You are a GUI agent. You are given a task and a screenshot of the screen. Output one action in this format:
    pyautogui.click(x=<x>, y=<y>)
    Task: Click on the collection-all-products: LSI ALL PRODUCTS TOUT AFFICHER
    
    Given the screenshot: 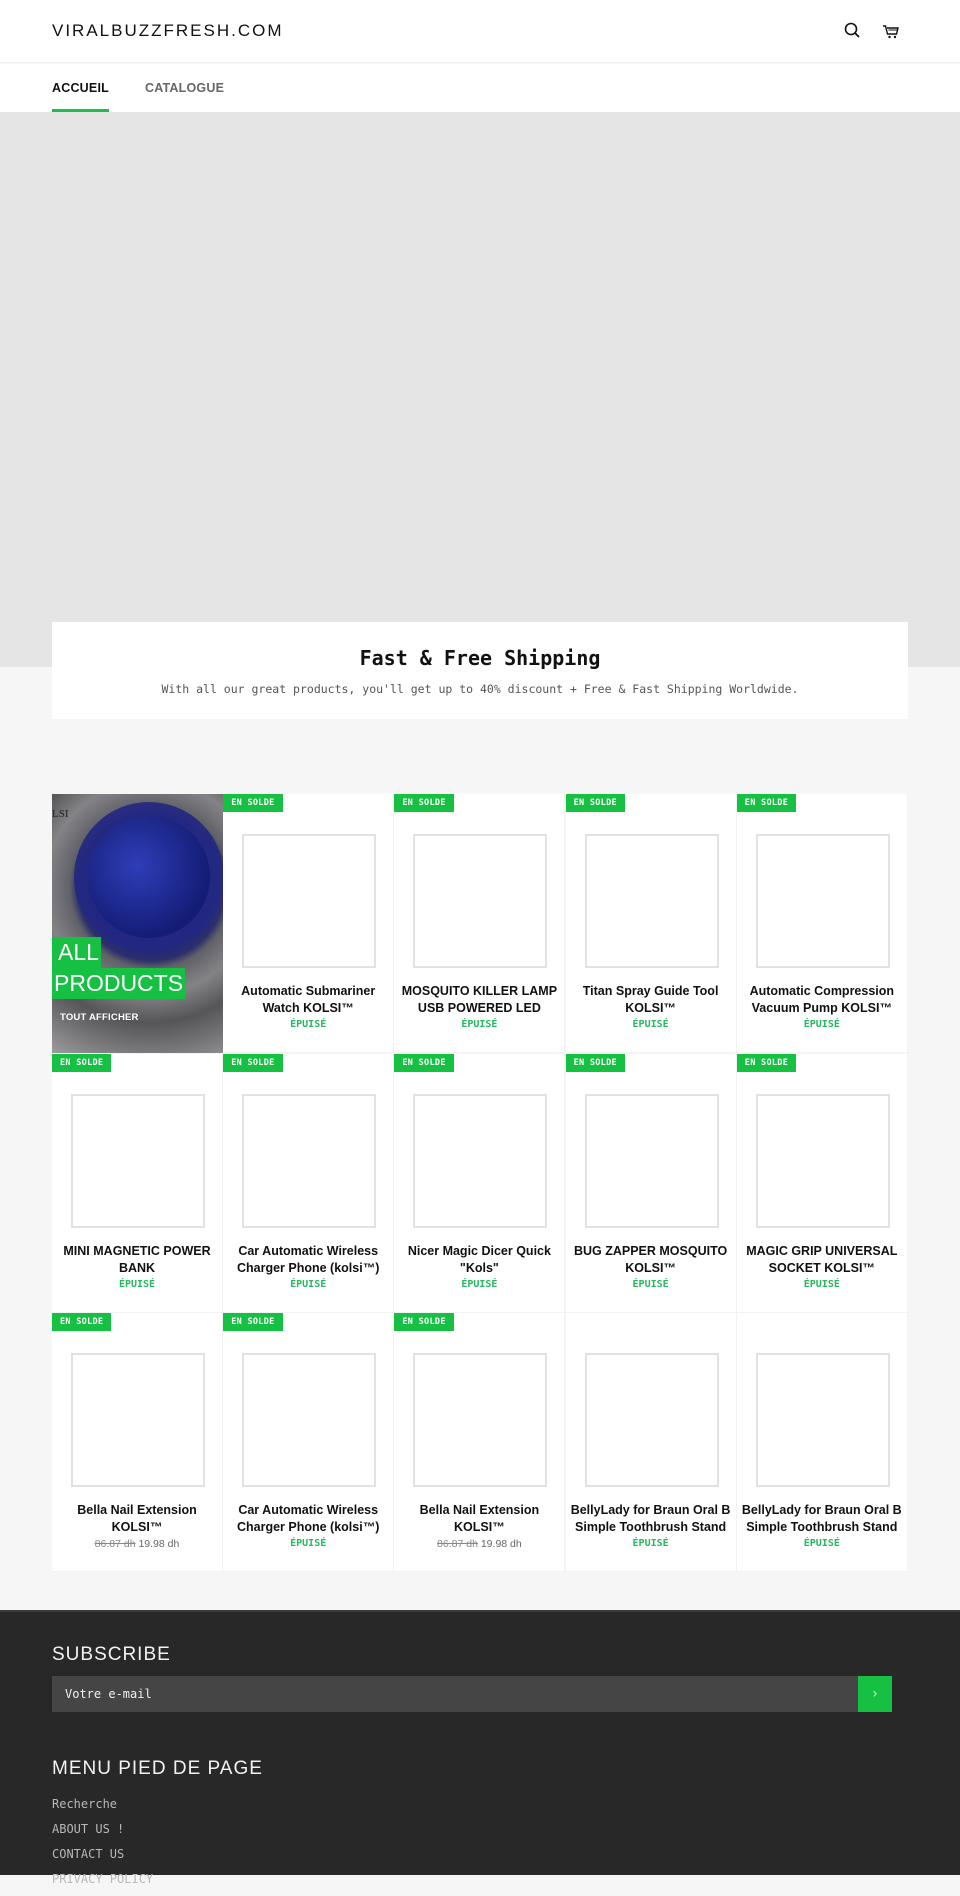 What is the action you would take?
    pyautogui.click(x=137, y=923)
    